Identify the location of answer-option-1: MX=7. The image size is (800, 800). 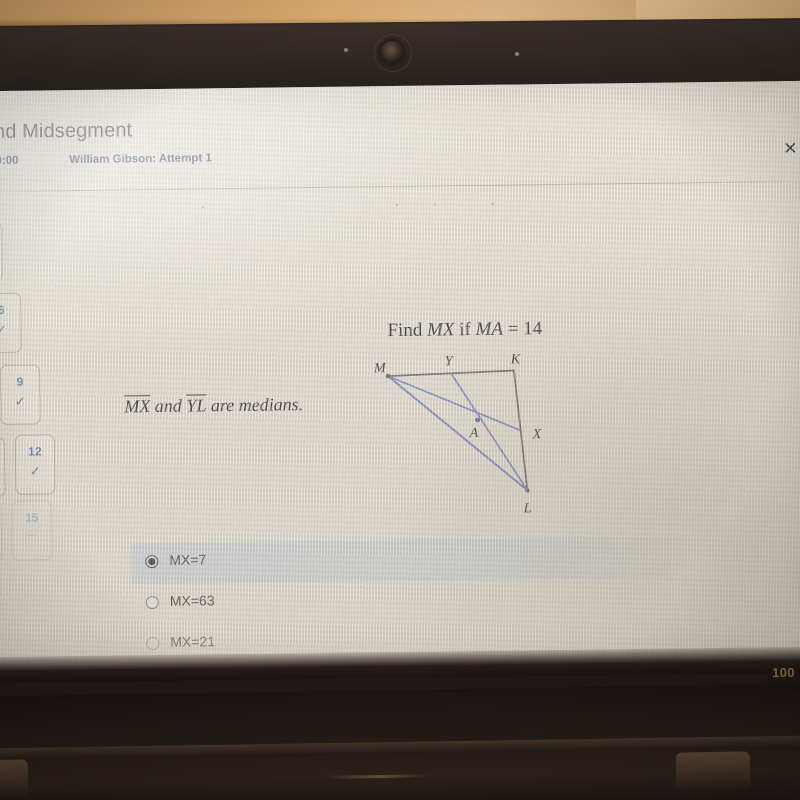
(401, 560).